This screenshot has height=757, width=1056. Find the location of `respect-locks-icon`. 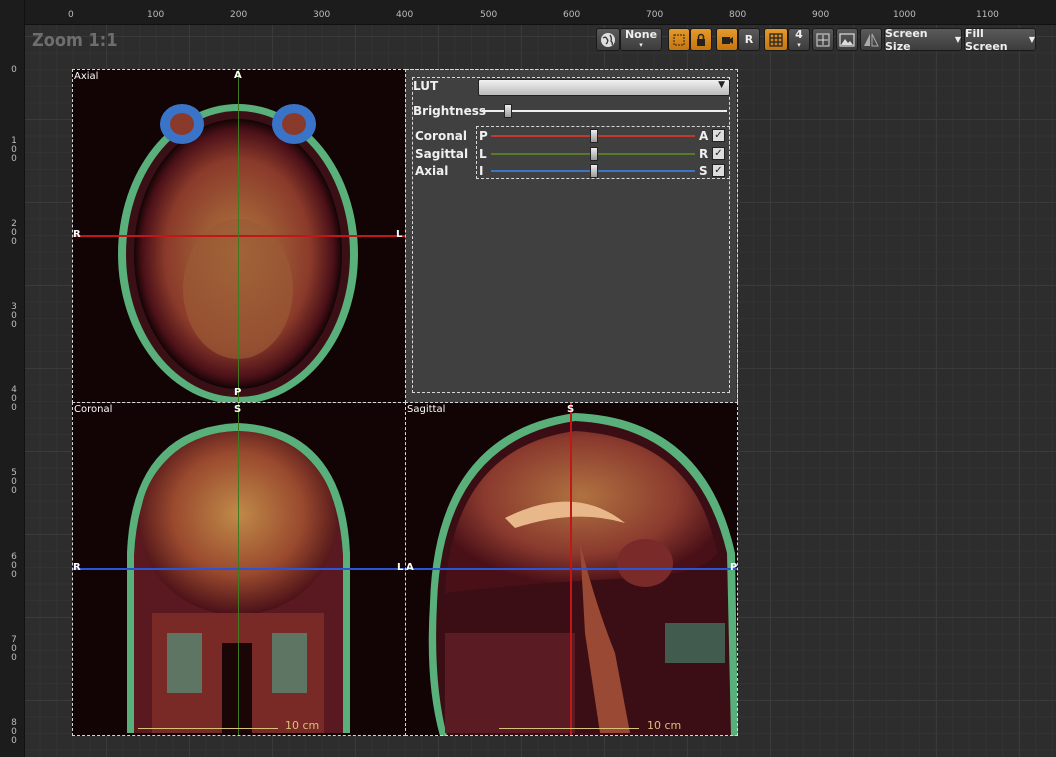

respect-locks-icon is located at coordinates (679, 39).